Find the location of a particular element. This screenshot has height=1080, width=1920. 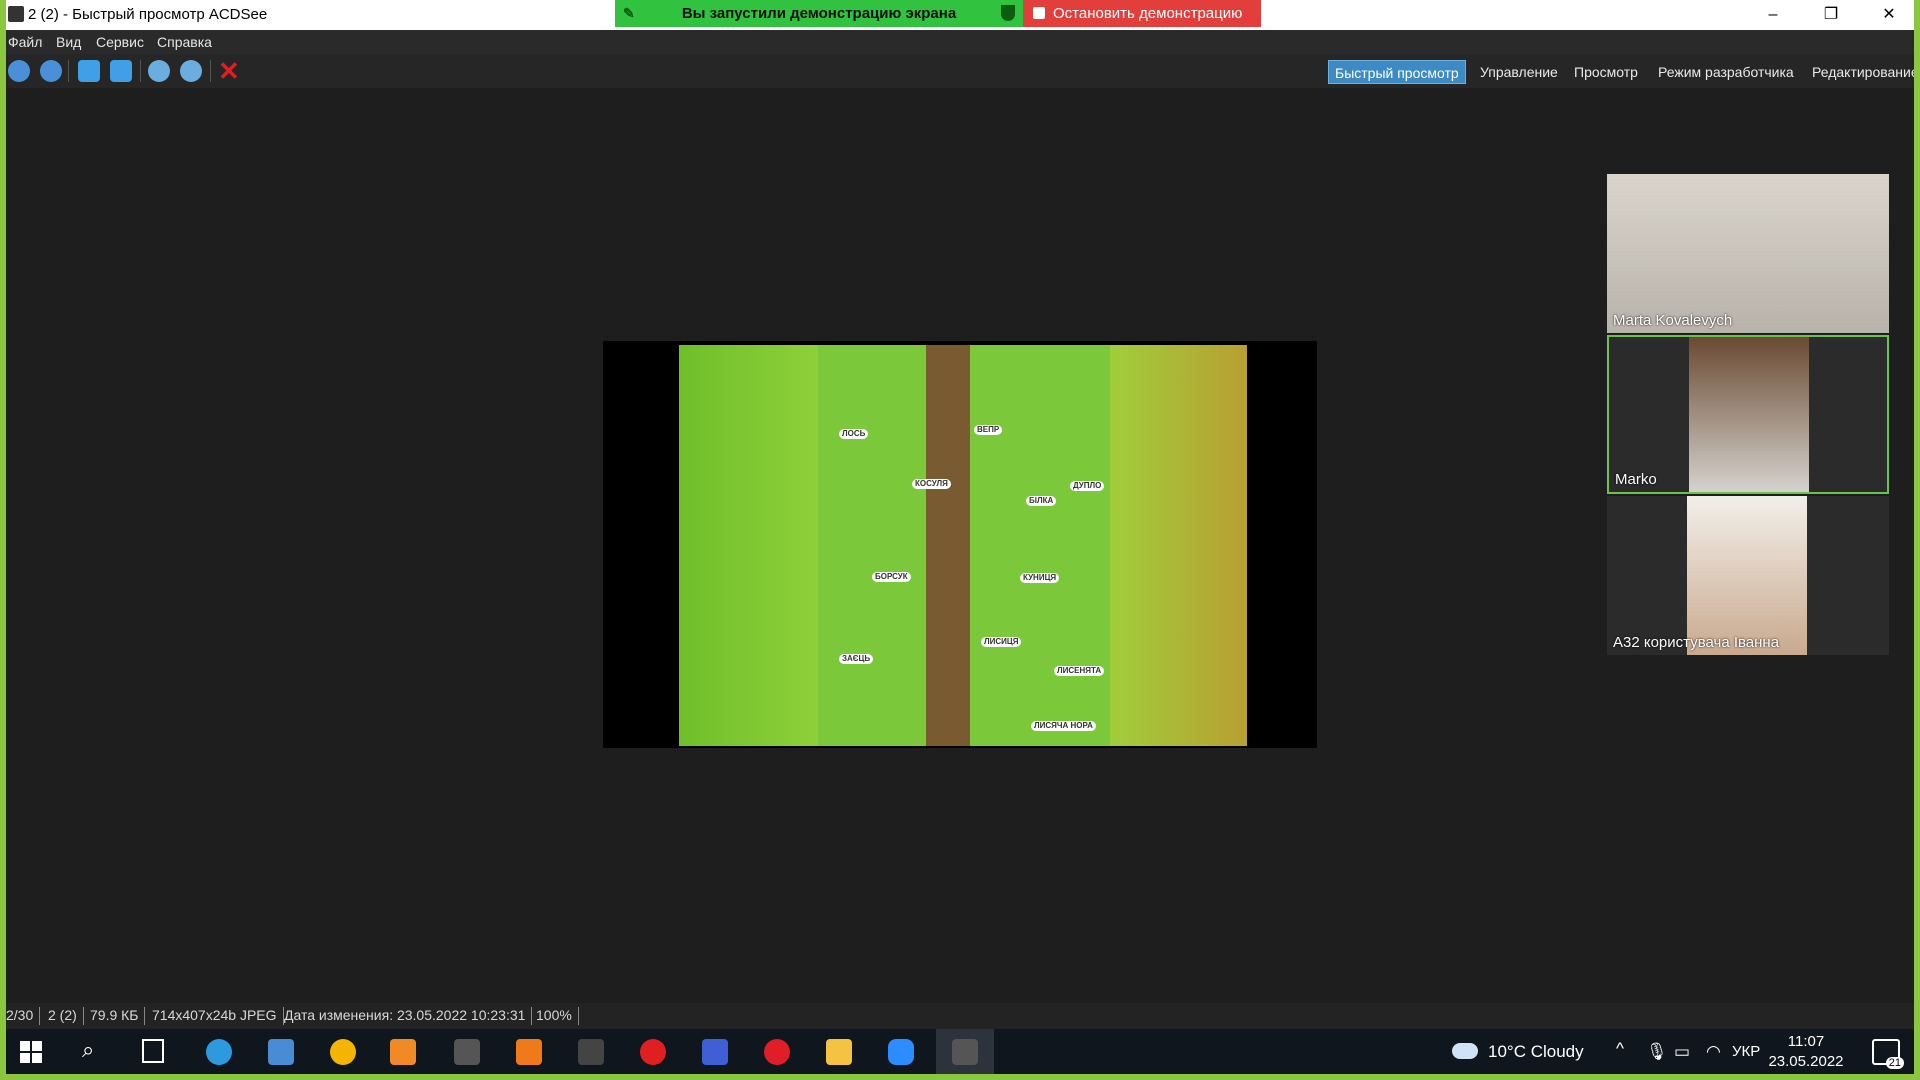

image-label: КОСУЛЯ is located at coordinates (931, 484).